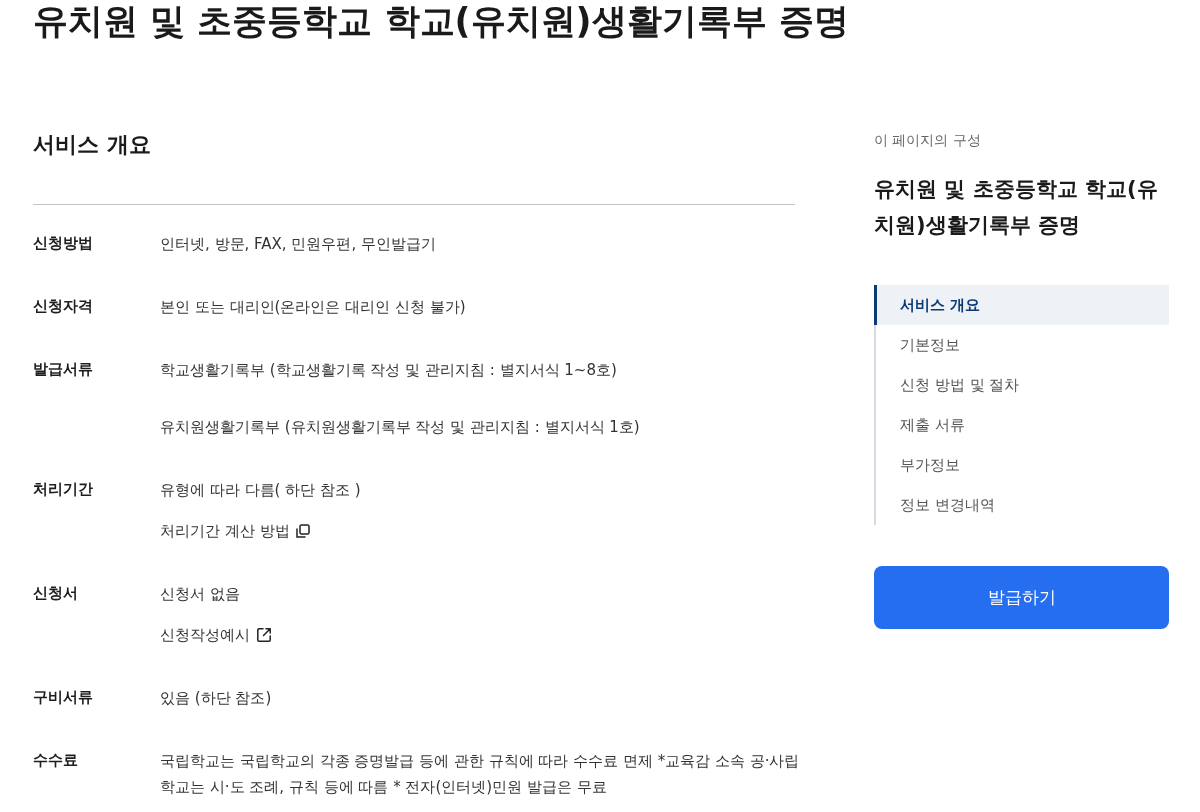 The height and width of the screenshot is (812, 1200). Describe the element at coordinates (298, 244) in the screenshot. I see `row-value: 인터넷, 방문, FAX, 민원우편, 무인발급기` at that location.